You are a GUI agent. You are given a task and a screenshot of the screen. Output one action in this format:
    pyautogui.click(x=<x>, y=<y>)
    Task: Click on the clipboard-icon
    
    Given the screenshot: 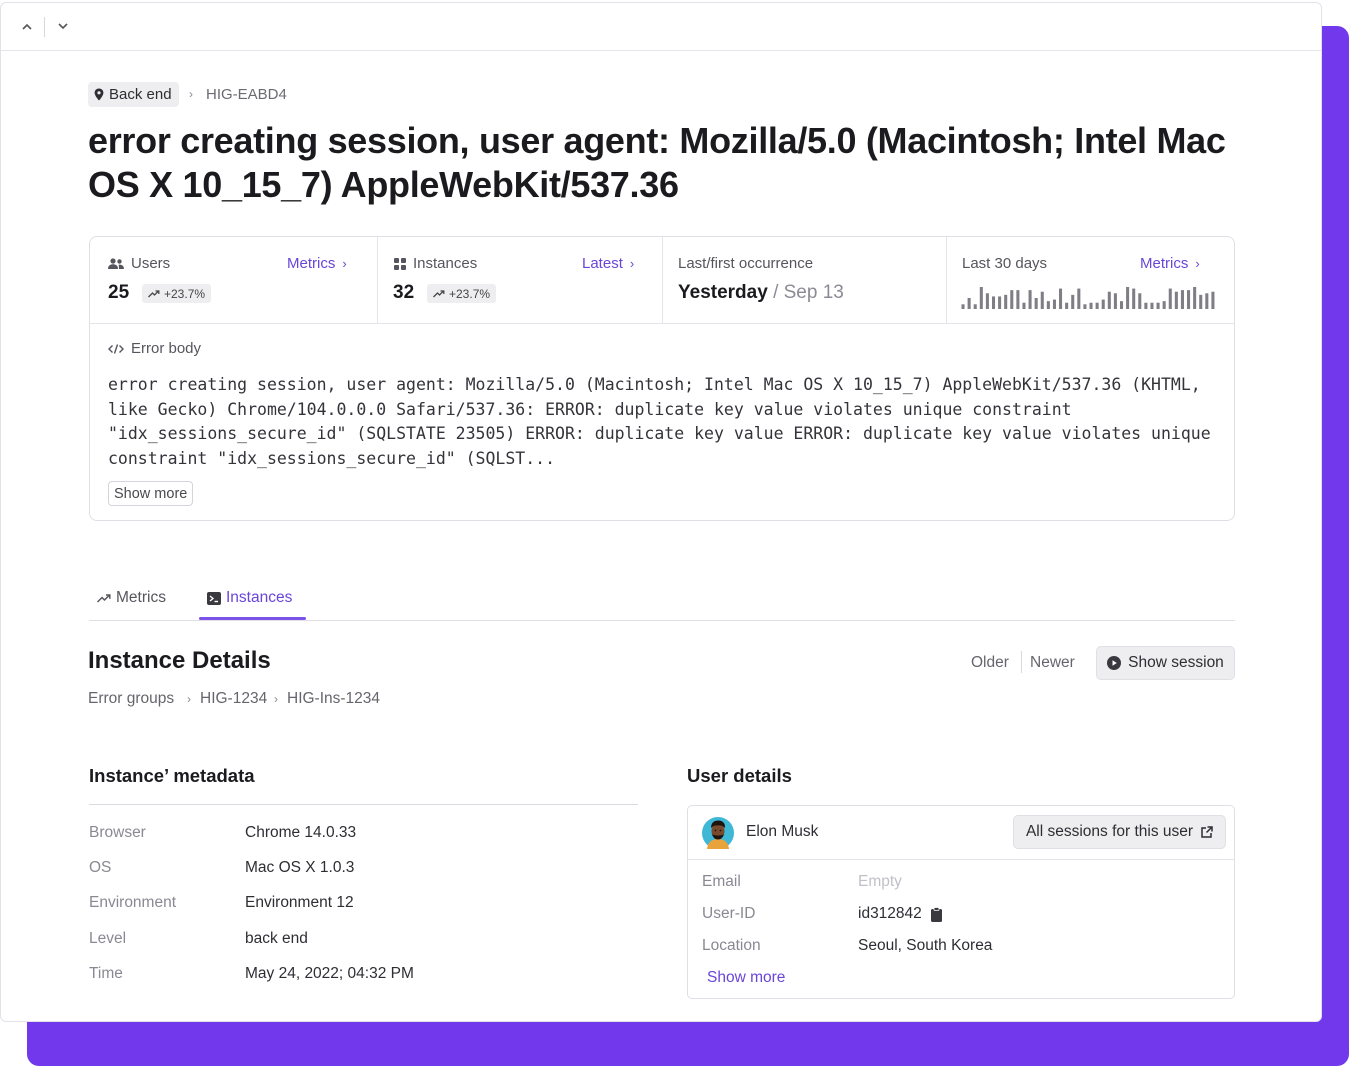 What is the action you would take?
    pyautogui.click(x=936, y=914)
    